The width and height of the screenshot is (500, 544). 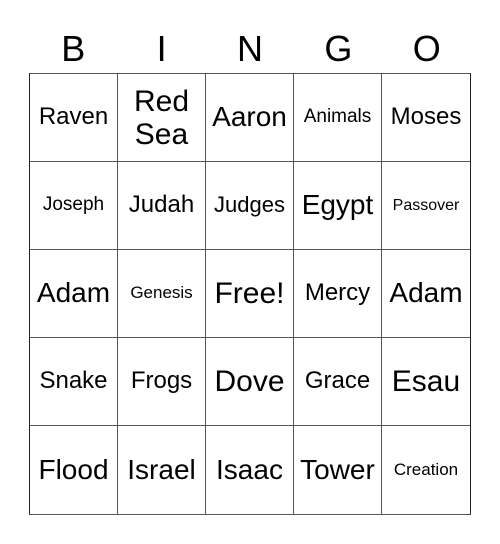 I want to click on bingo-cell: Isaac, so click(x=250, y=470).